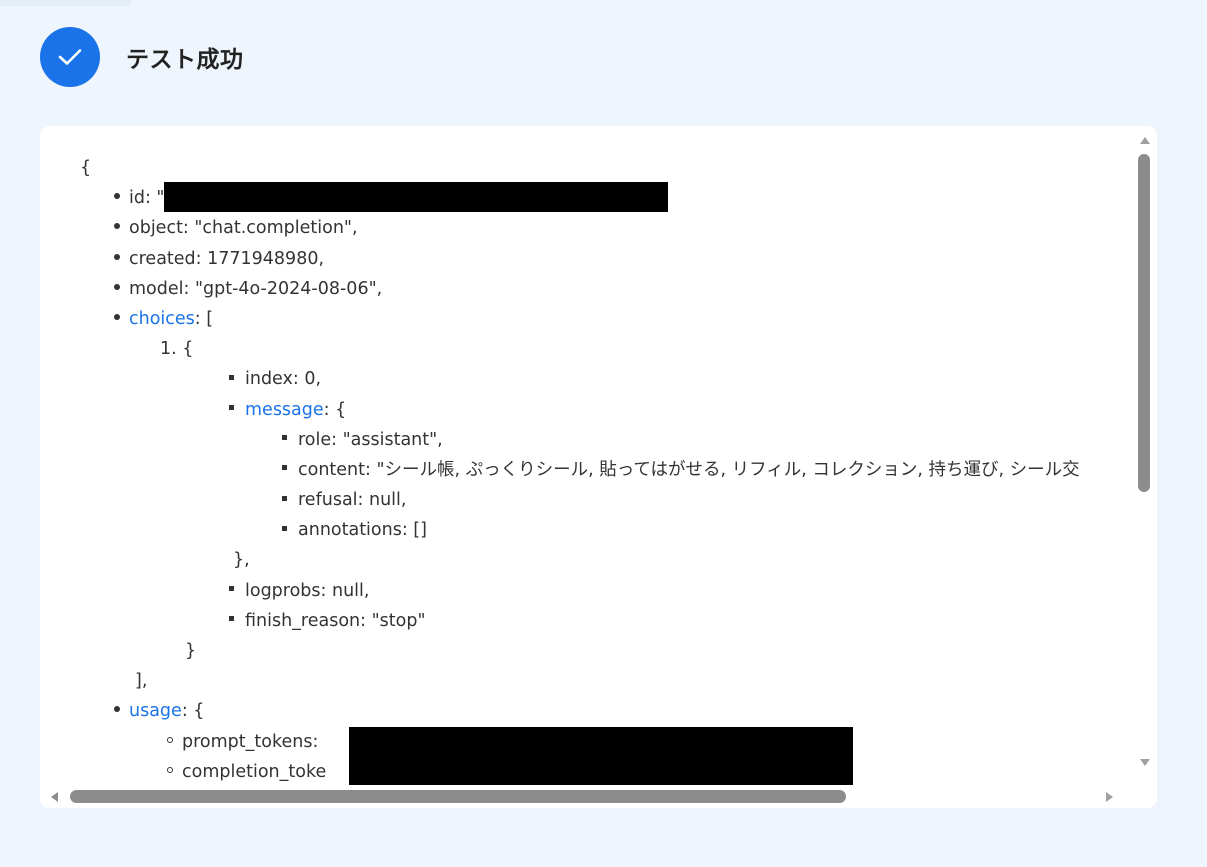  I want to click on open-brace: {, so click(86, 168).